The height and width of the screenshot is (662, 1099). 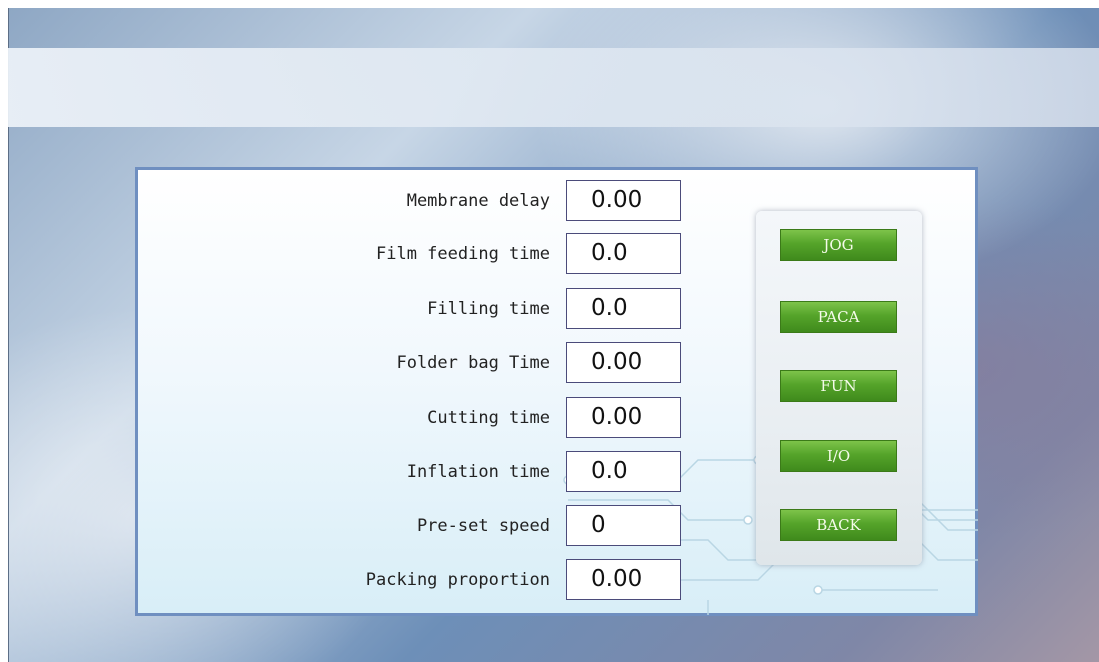 What do you see at coordinates (483, 526) in the screenshot?
I see `label-pre-set-speed: Pre-set speed` at bounding box center [483, 526].